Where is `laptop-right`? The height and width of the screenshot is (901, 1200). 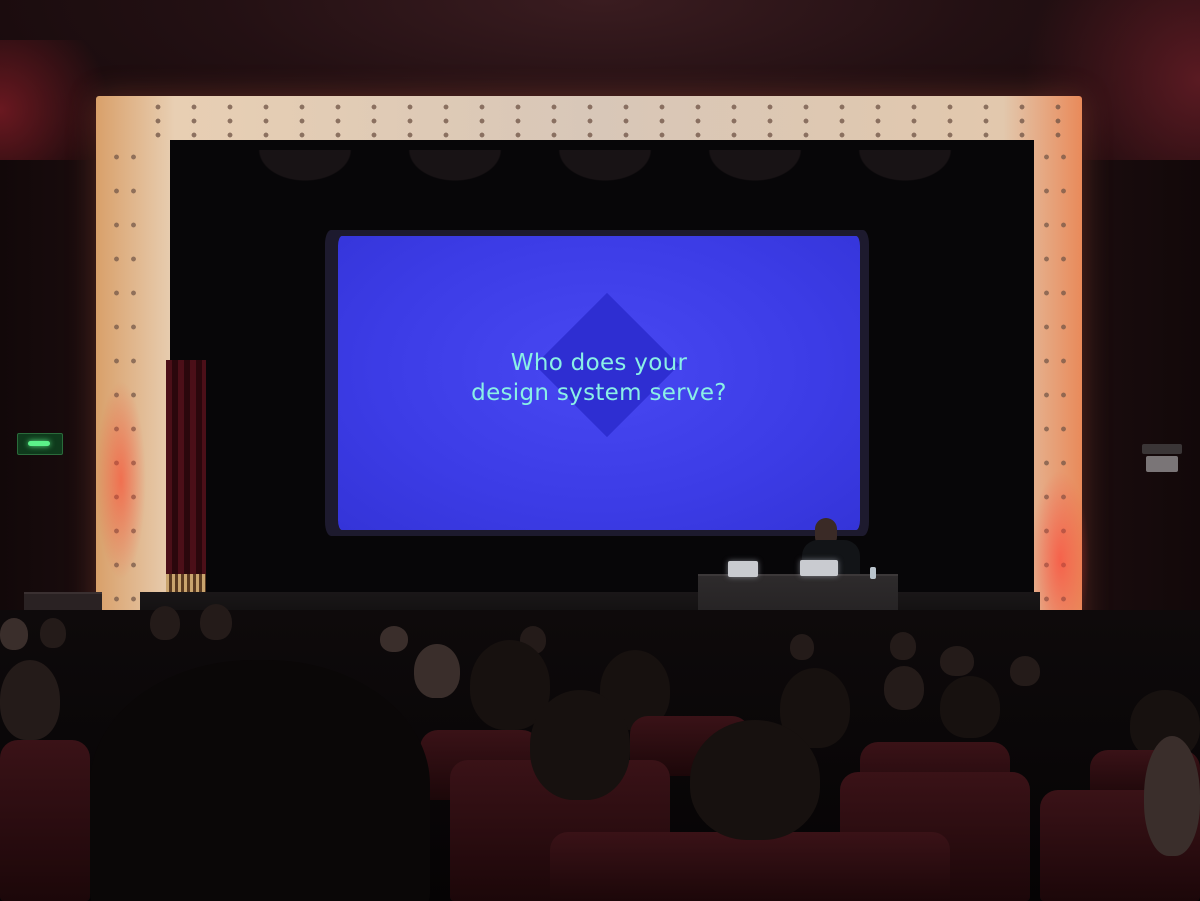 laptop-right is located at coordinates (819, 568).